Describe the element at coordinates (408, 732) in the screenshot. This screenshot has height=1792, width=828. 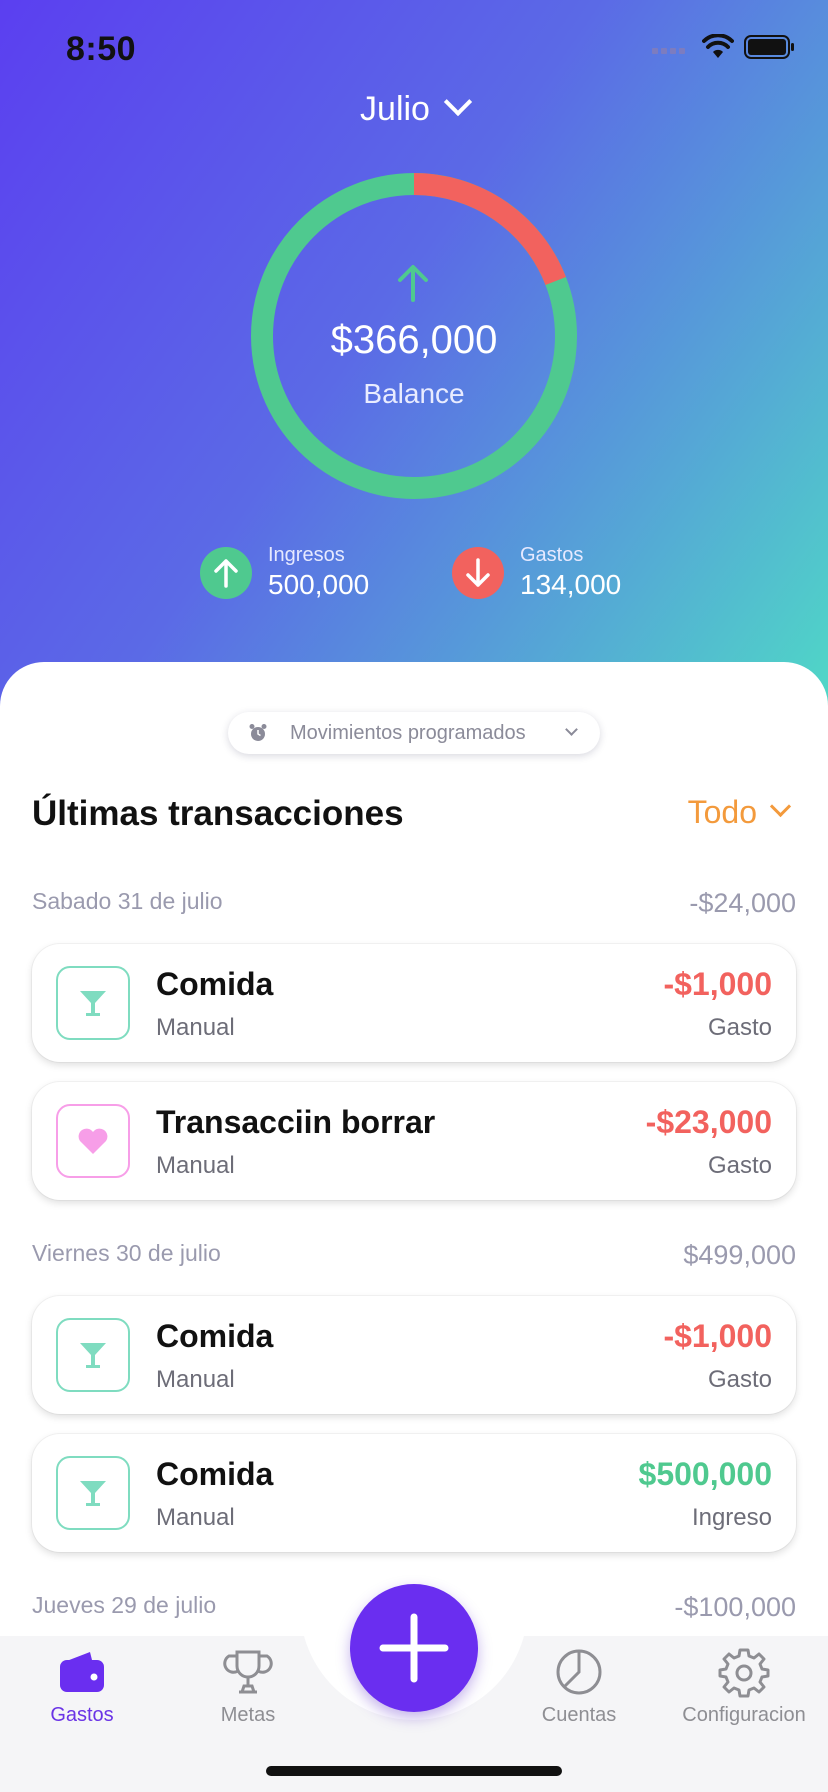
I see `scheduled-movements-label: Movimientos programados` at that location.